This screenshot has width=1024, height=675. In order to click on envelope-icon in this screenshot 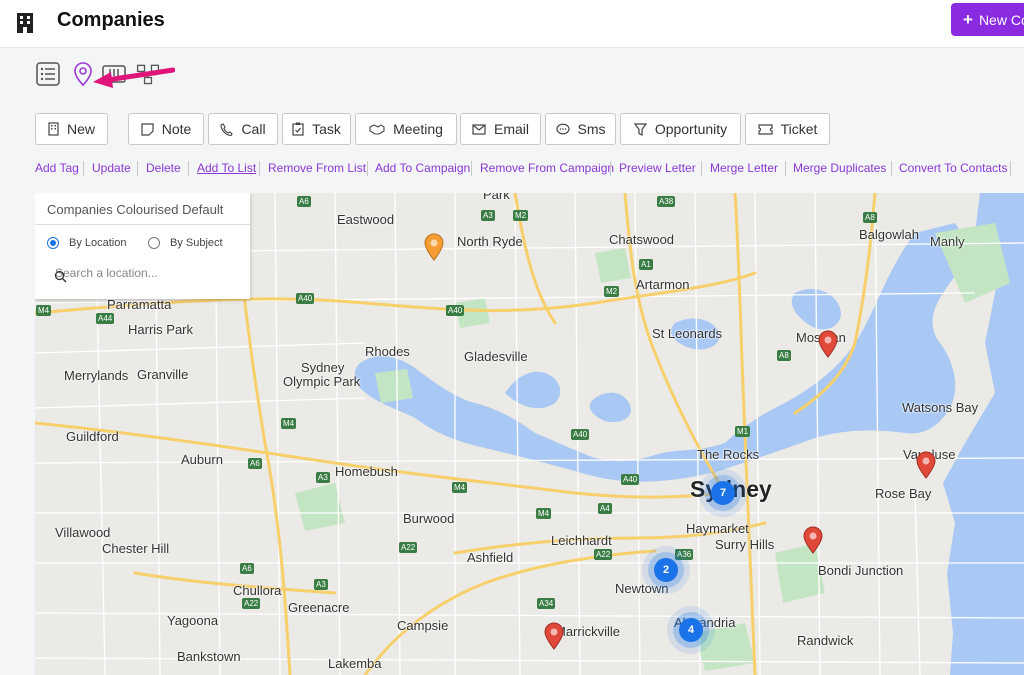, I will do `click(479, 129)`.